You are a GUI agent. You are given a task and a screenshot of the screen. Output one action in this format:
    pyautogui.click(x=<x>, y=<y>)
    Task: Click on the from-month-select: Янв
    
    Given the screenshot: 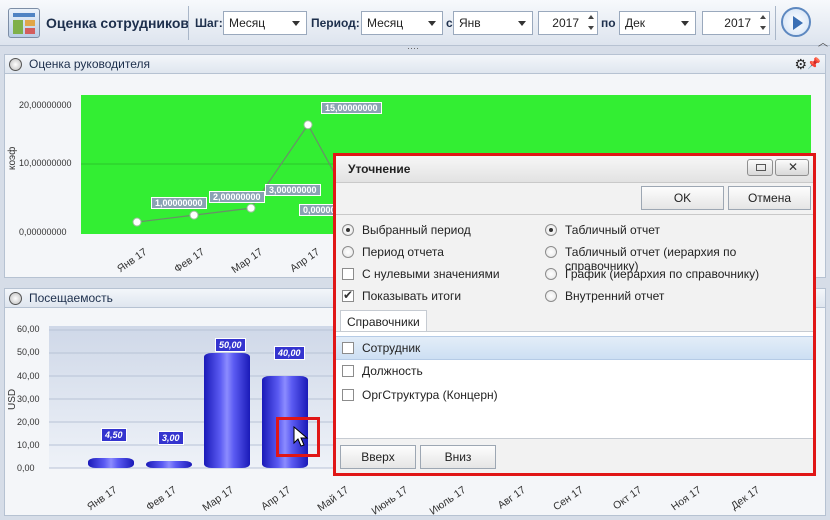 What is the action you would take?
    pyautogui.click(x=493, y=23)
    